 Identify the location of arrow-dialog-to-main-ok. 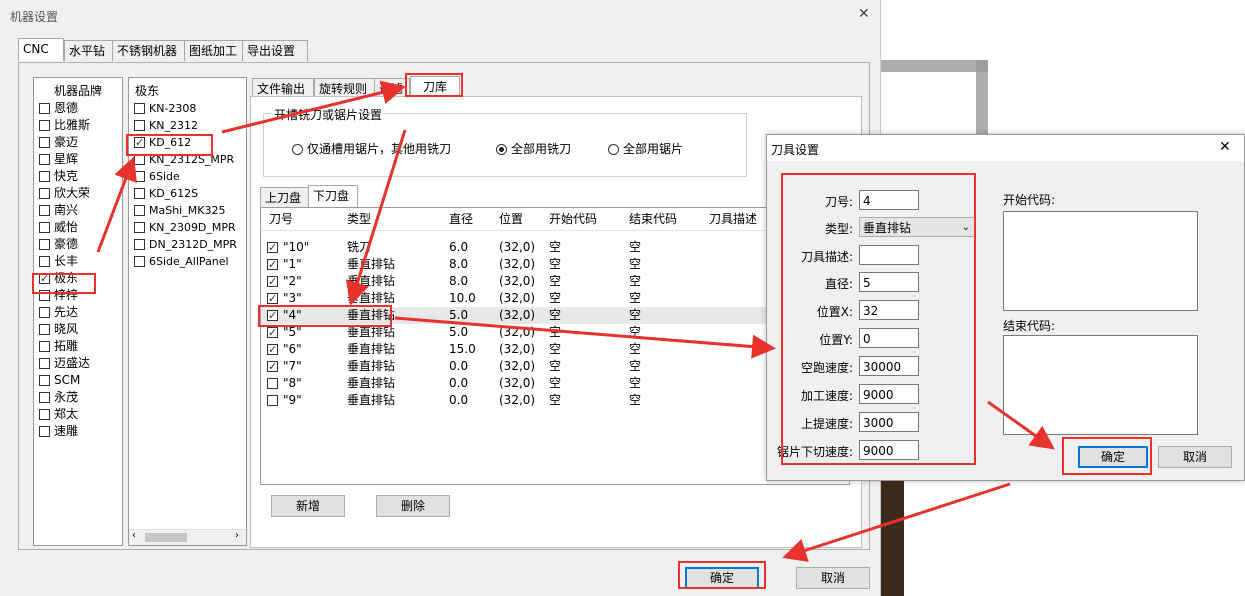
(896, 522).